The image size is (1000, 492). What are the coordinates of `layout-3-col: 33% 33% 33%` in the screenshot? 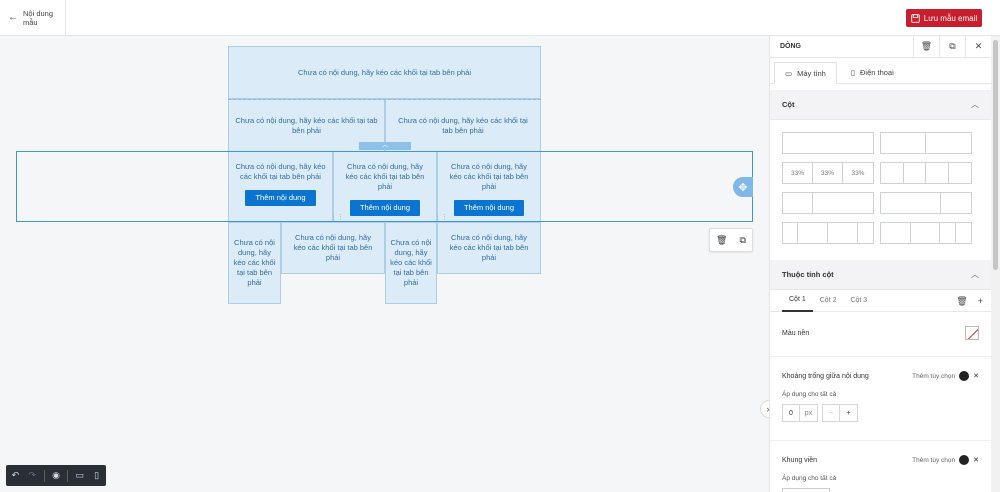 It's located at (828, 173).